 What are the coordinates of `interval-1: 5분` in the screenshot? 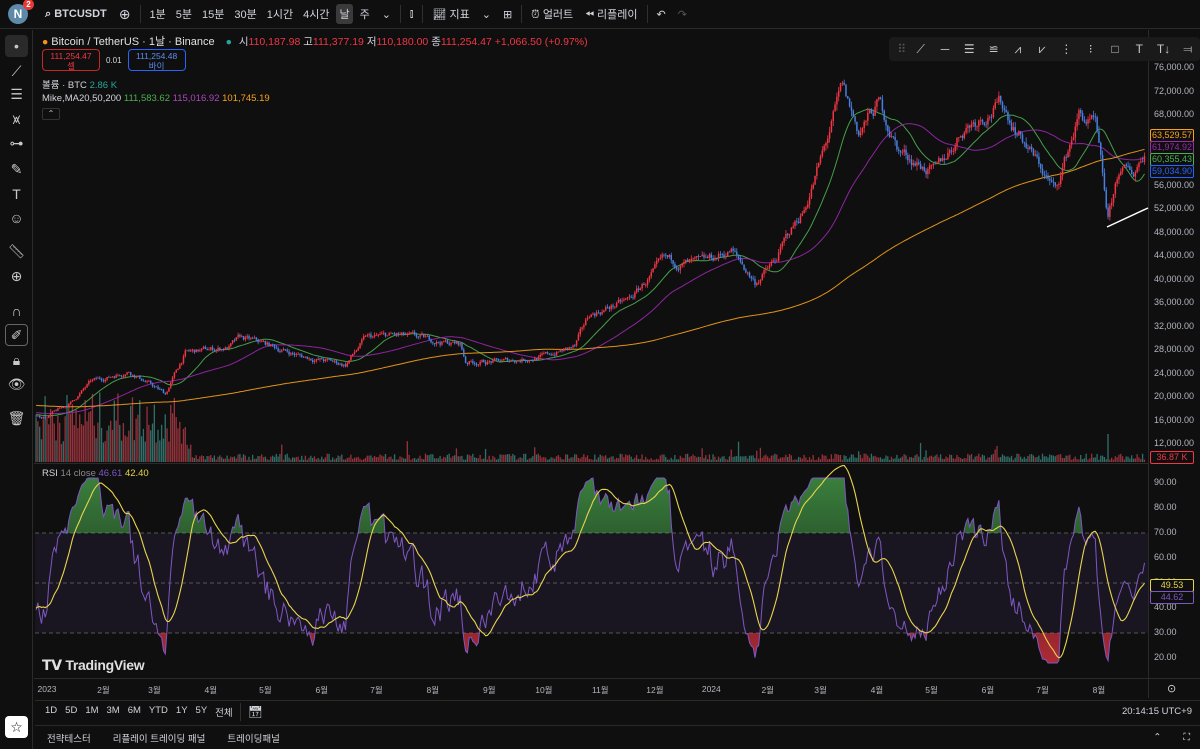 It's located at (184, 14).